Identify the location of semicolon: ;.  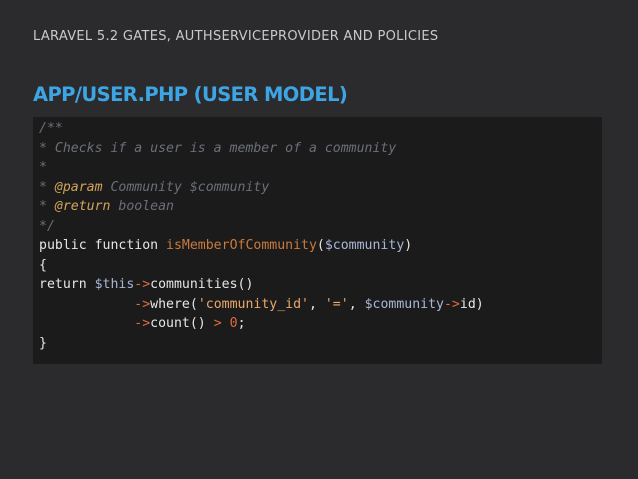
(241, 323).